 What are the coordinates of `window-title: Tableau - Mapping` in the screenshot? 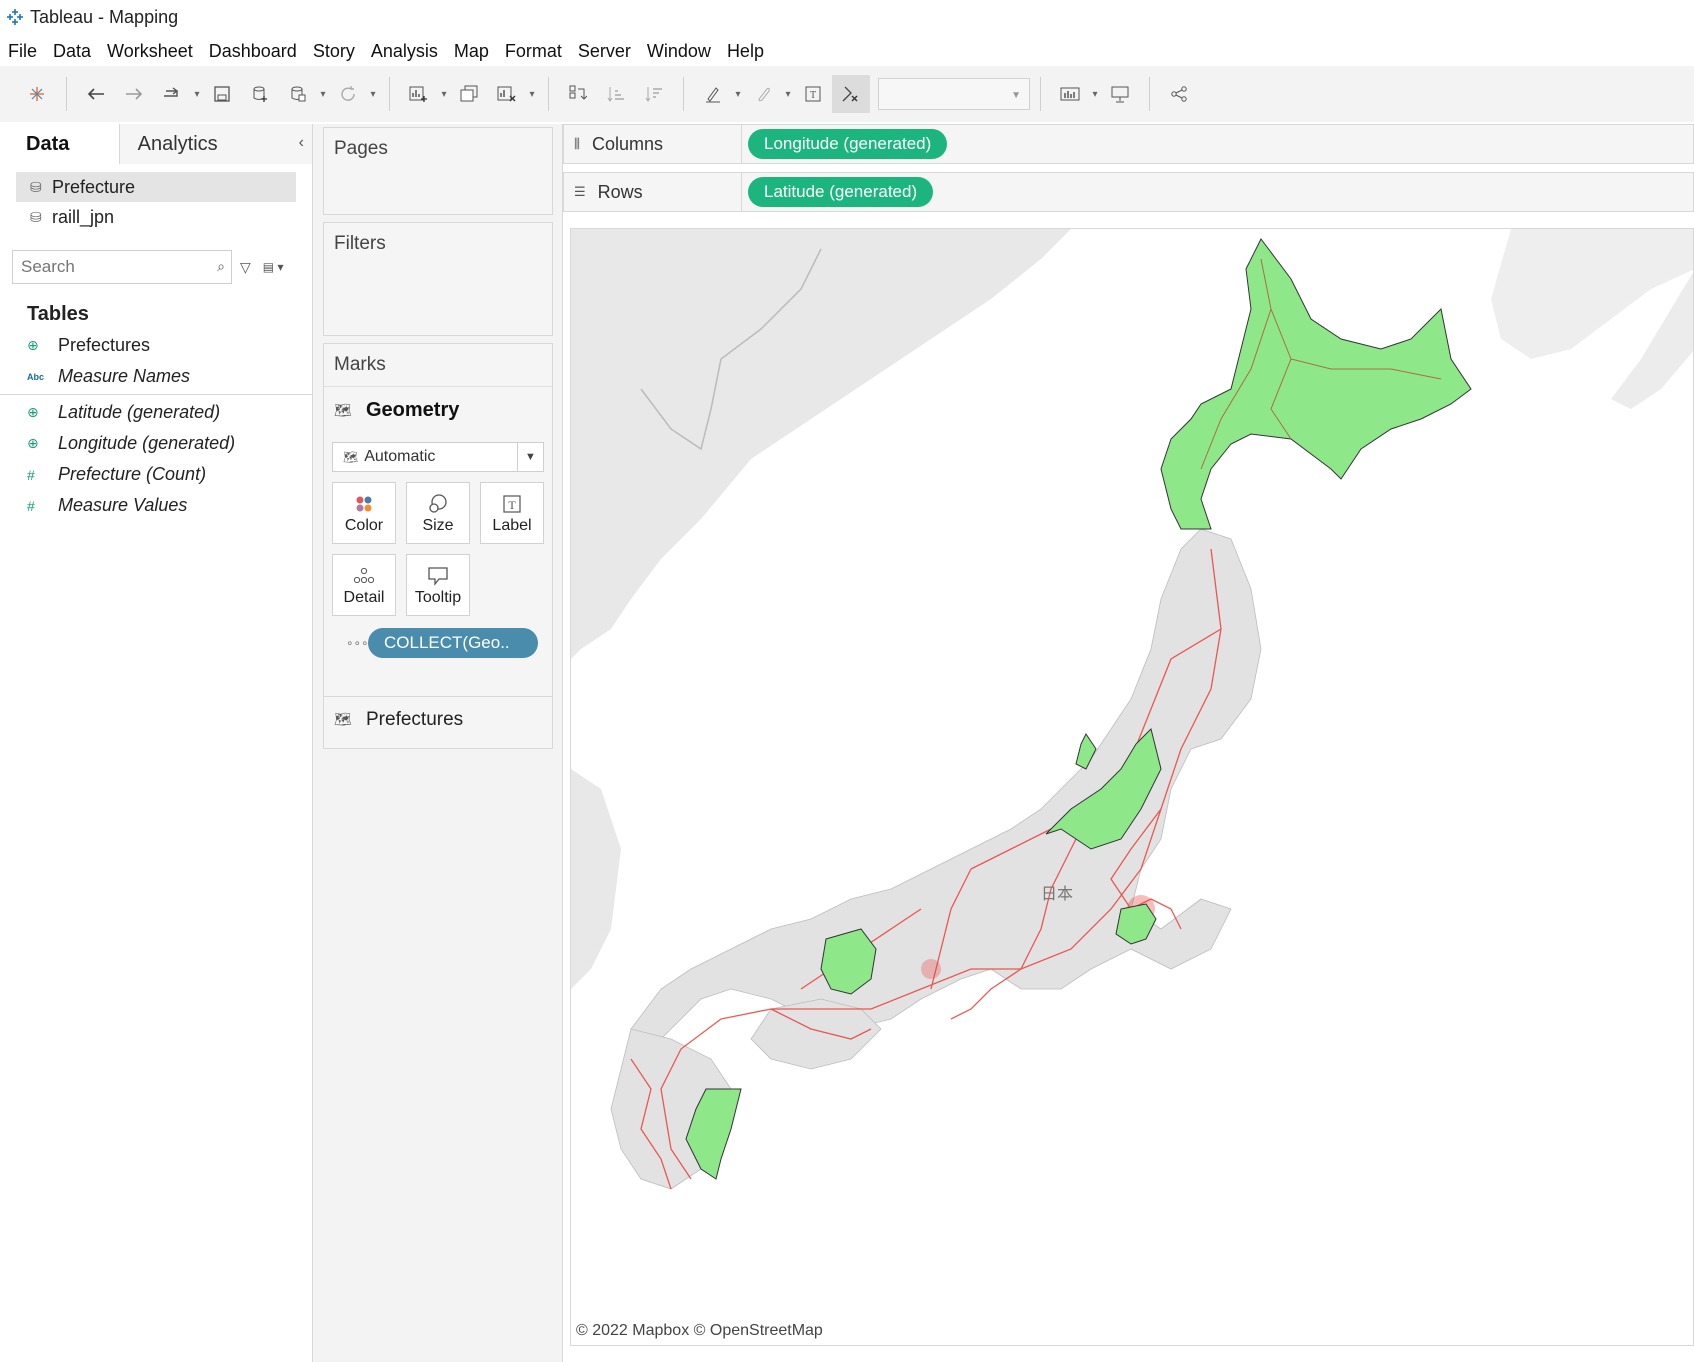 It's located at (104, 16).